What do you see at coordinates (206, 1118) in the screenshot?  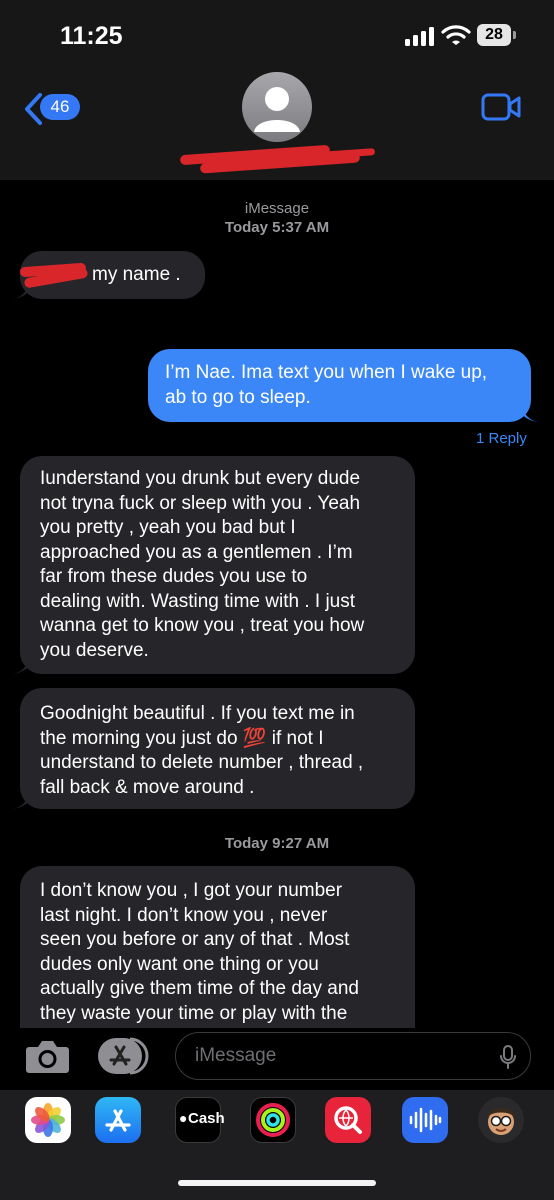 I see `apple-cash-label: Cash` at bounding box center [206, 1118].